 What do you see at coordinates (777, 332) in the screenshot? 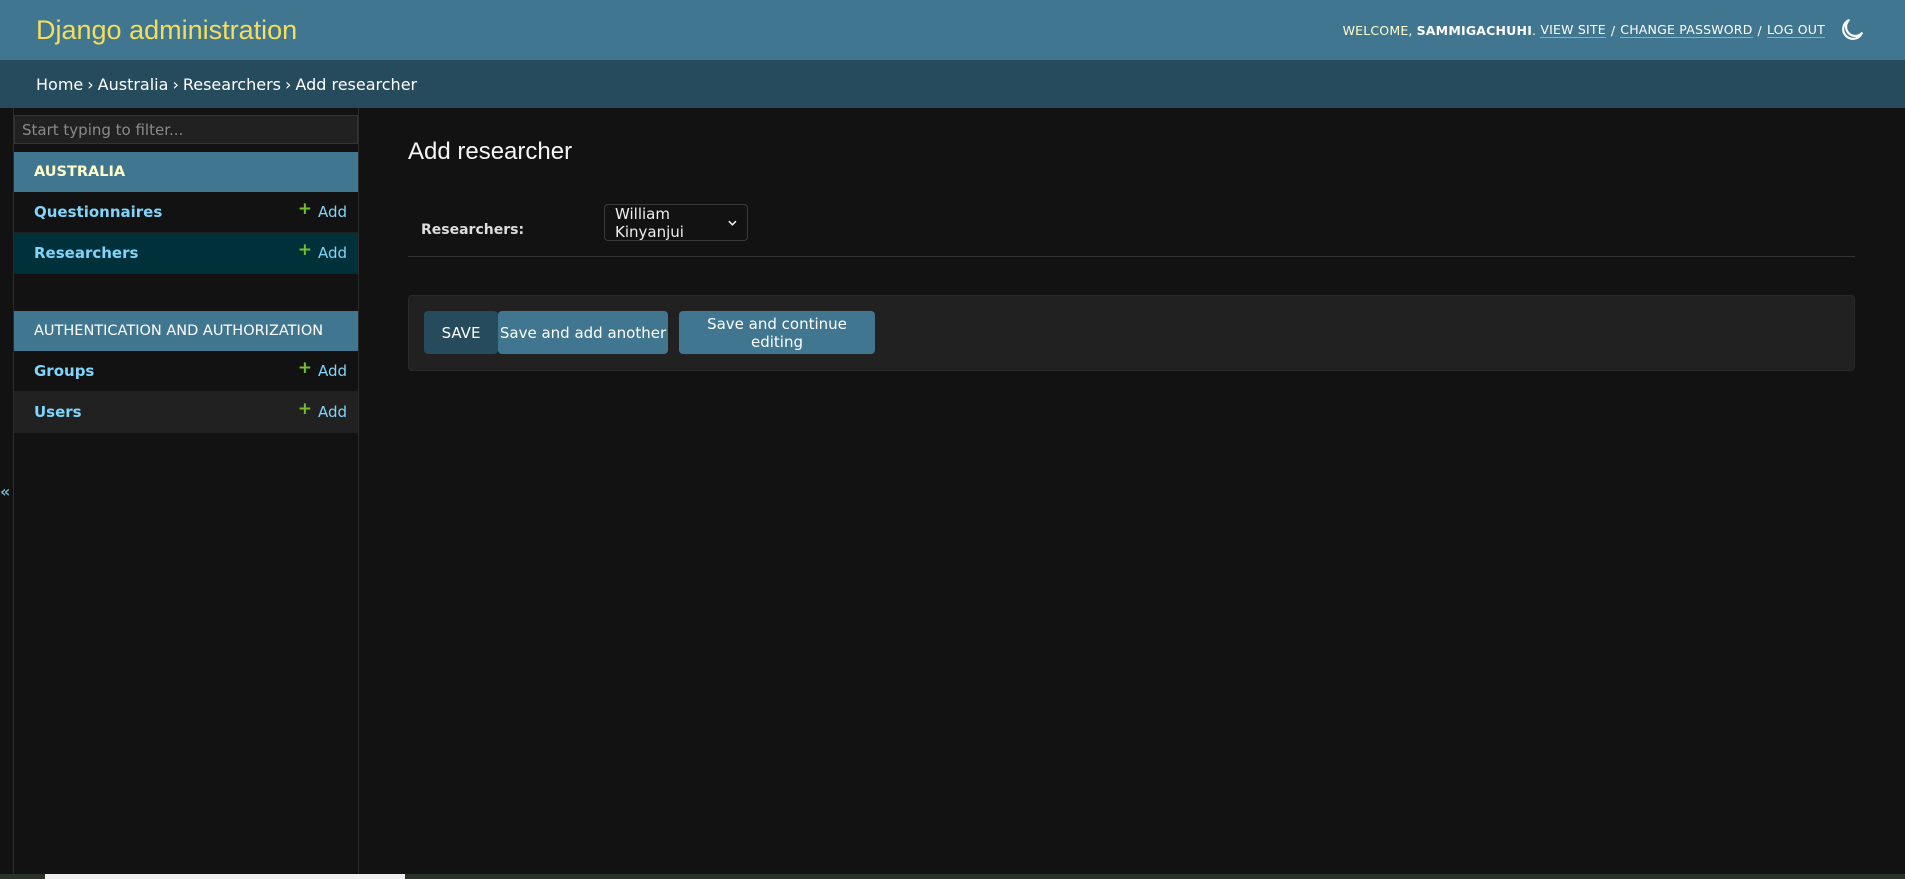
I see `save-and-continue-button: Save and continue editing` at bounding box center [777, 332].